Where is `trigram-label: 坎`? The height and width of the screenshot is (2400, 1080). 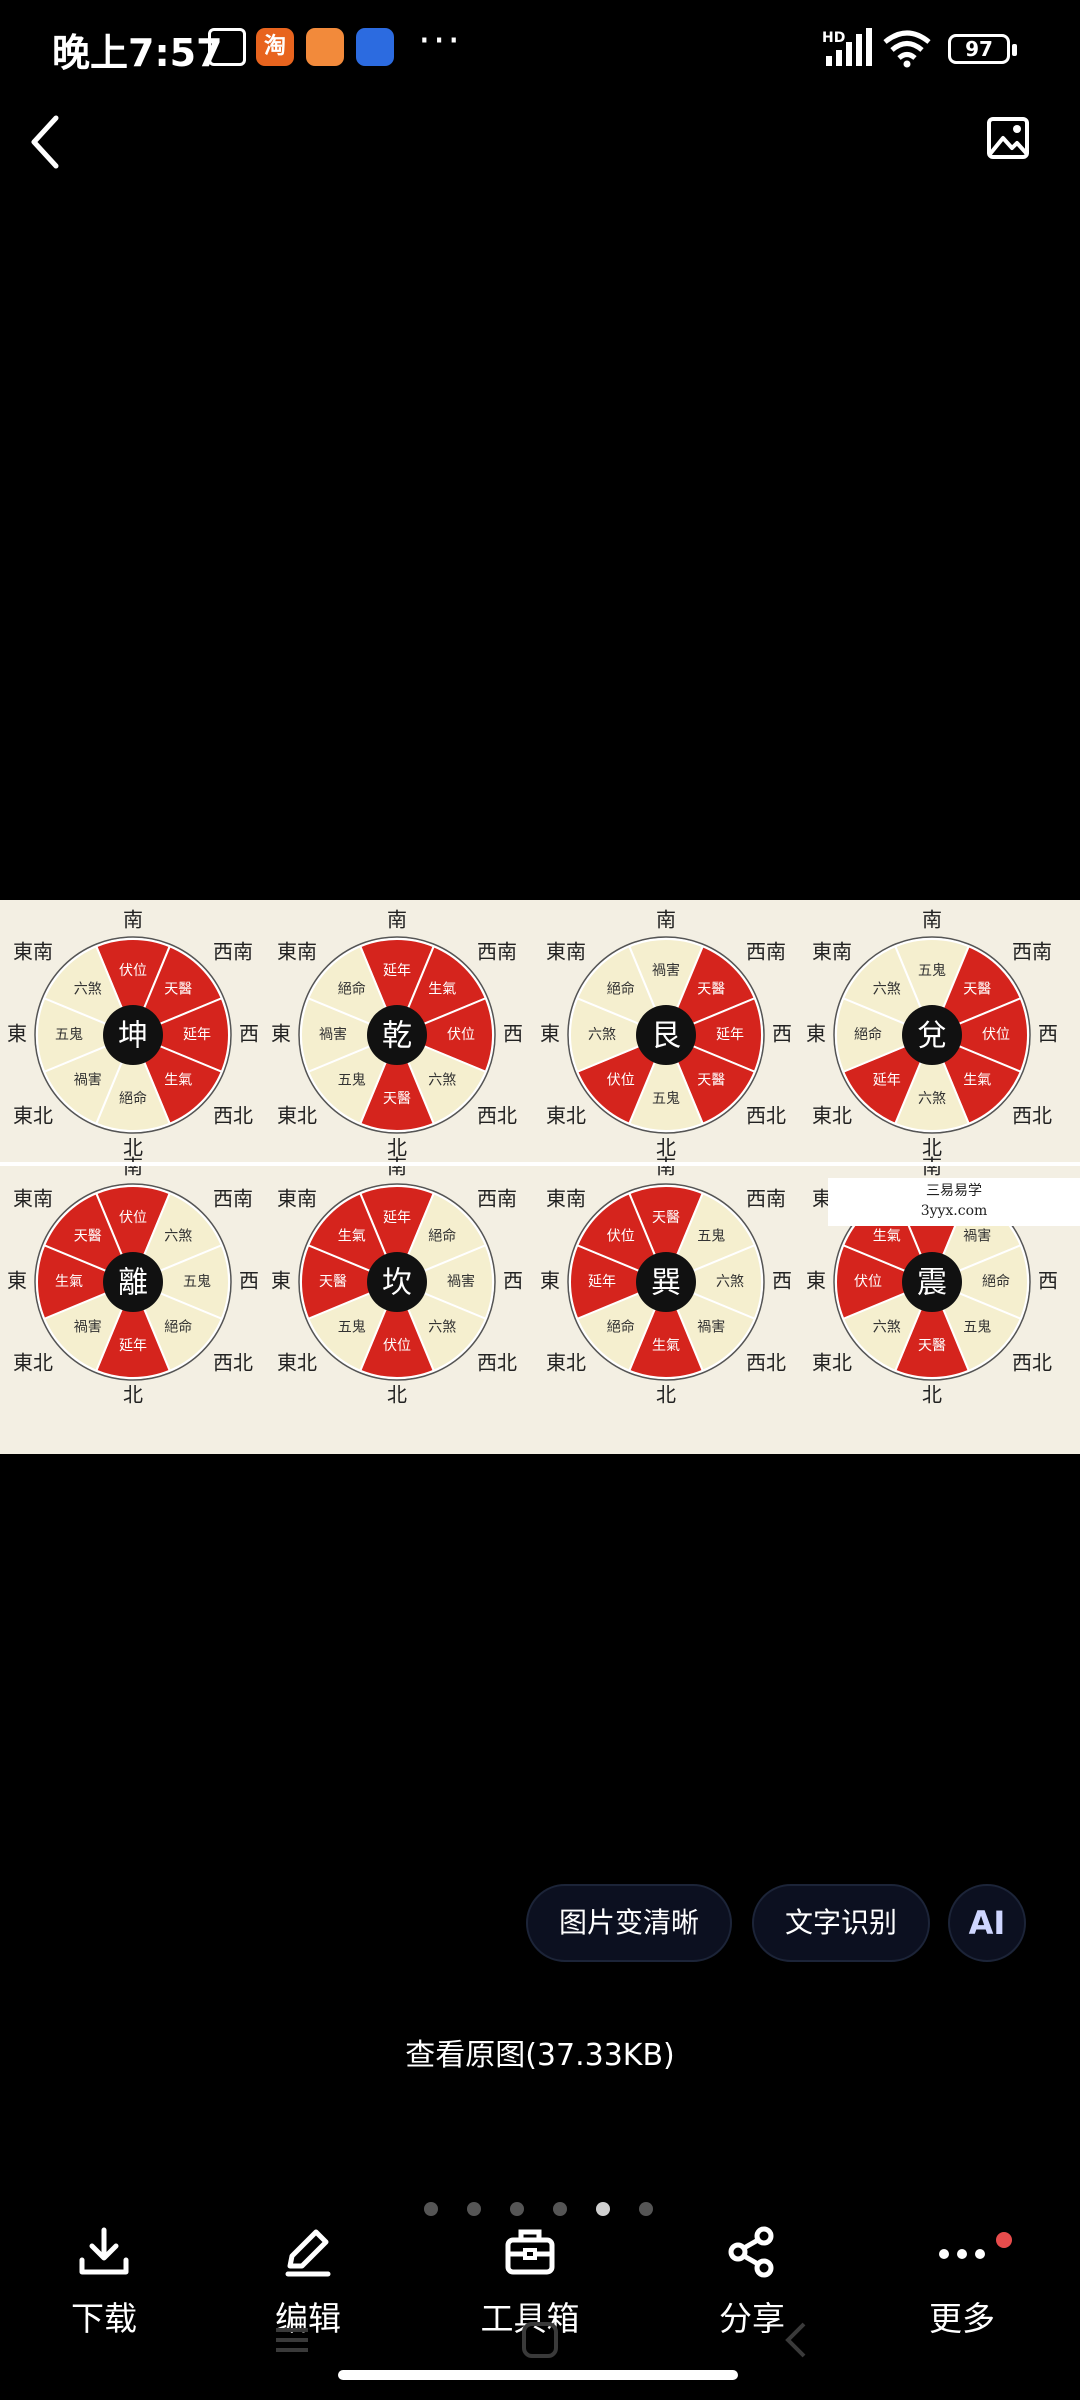
trigram-label: 坎 is located at coordinates (397, 1283).